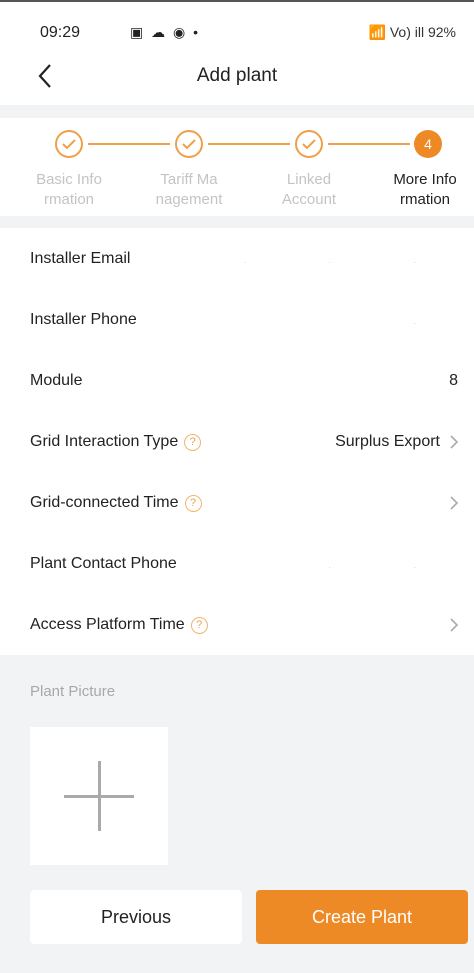 Image resolution: width=474 pixels, height=973 pixels. What do you see at coordinates (434, 323) in the screenshot?
I see `installer-phone-field: ·` at bounding box center [434, 323].